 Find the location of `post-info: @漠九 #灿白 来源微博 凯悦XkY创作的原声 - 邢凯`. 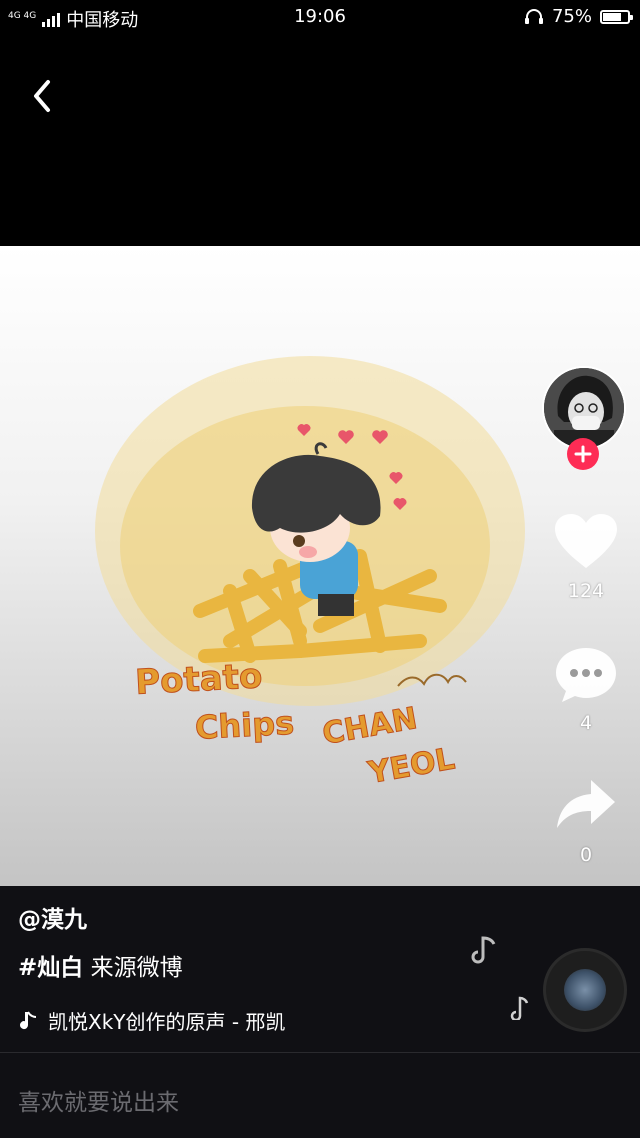

post-info: @漠九 #灿白 来源微博 凯悦XkY创作的原声 - 邢凯 is located at coordinates (320, 970).